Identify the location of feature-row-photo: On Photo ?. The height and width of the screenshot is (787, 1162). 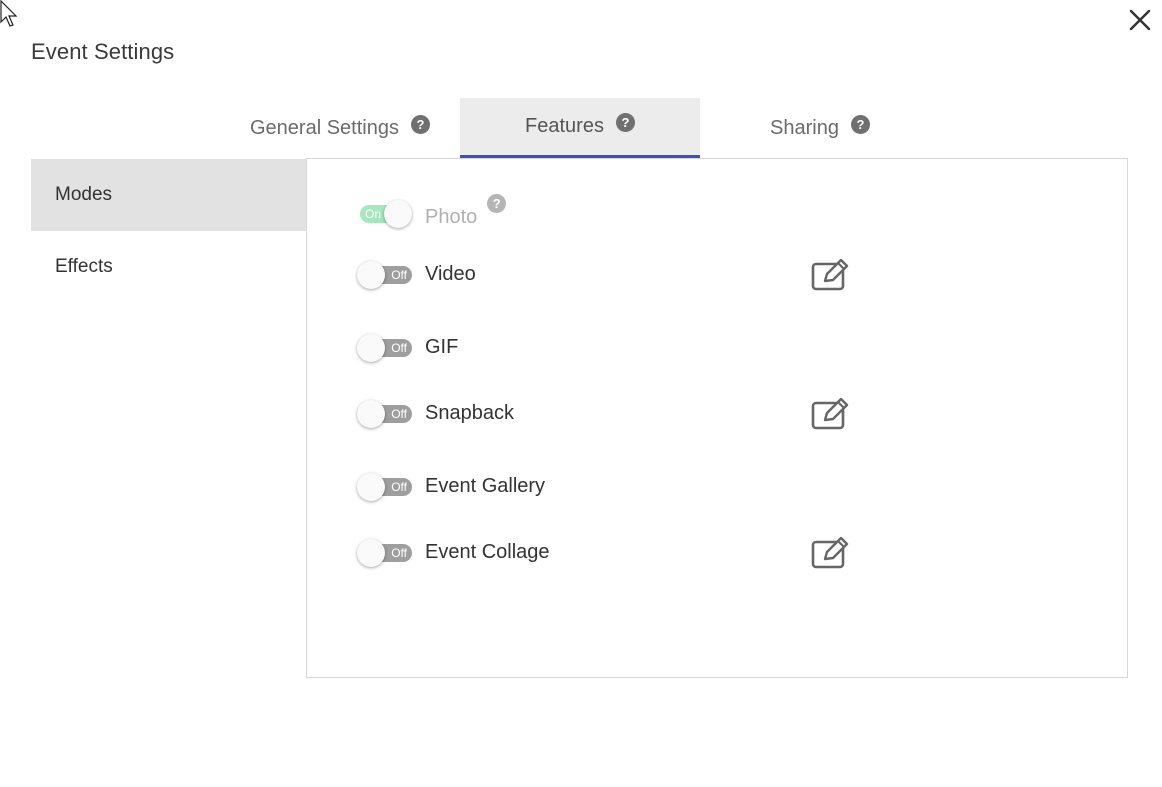
(432, 212).